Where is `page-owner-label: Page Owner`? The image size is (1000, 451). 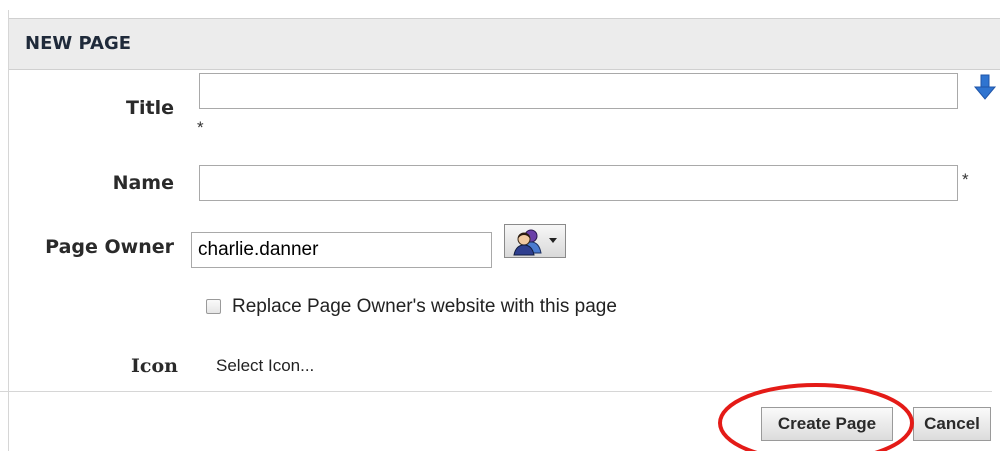
page-owner-label: Page Owner is located at coordinates (109, 247).